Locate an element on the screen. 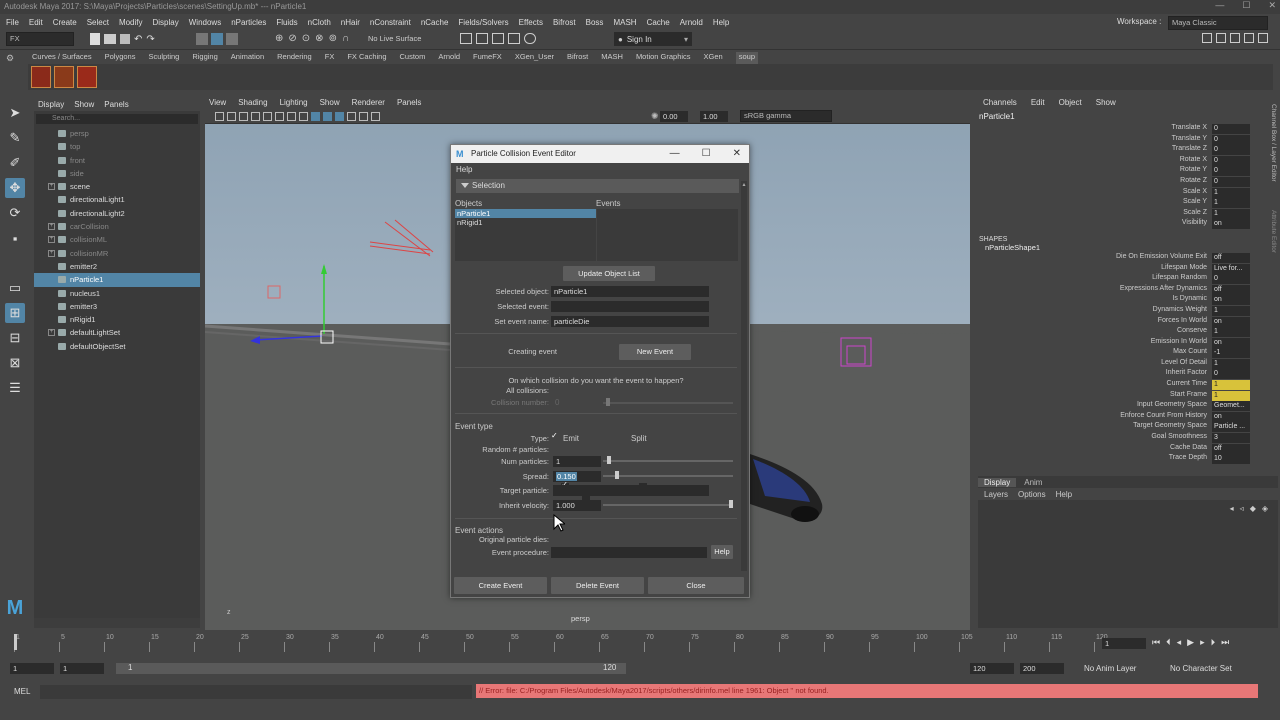  channel-attribute: Trace Depth 10 is located at coordinates (1127, 459).